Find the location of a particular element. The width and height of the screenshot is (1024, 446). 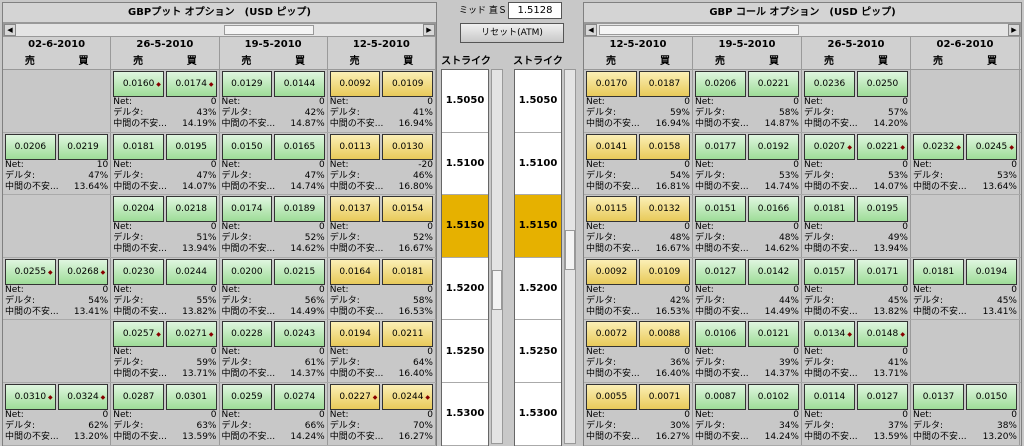

sell-quote-button: 0.0310 ◆ is located at coordinates (30, 396).